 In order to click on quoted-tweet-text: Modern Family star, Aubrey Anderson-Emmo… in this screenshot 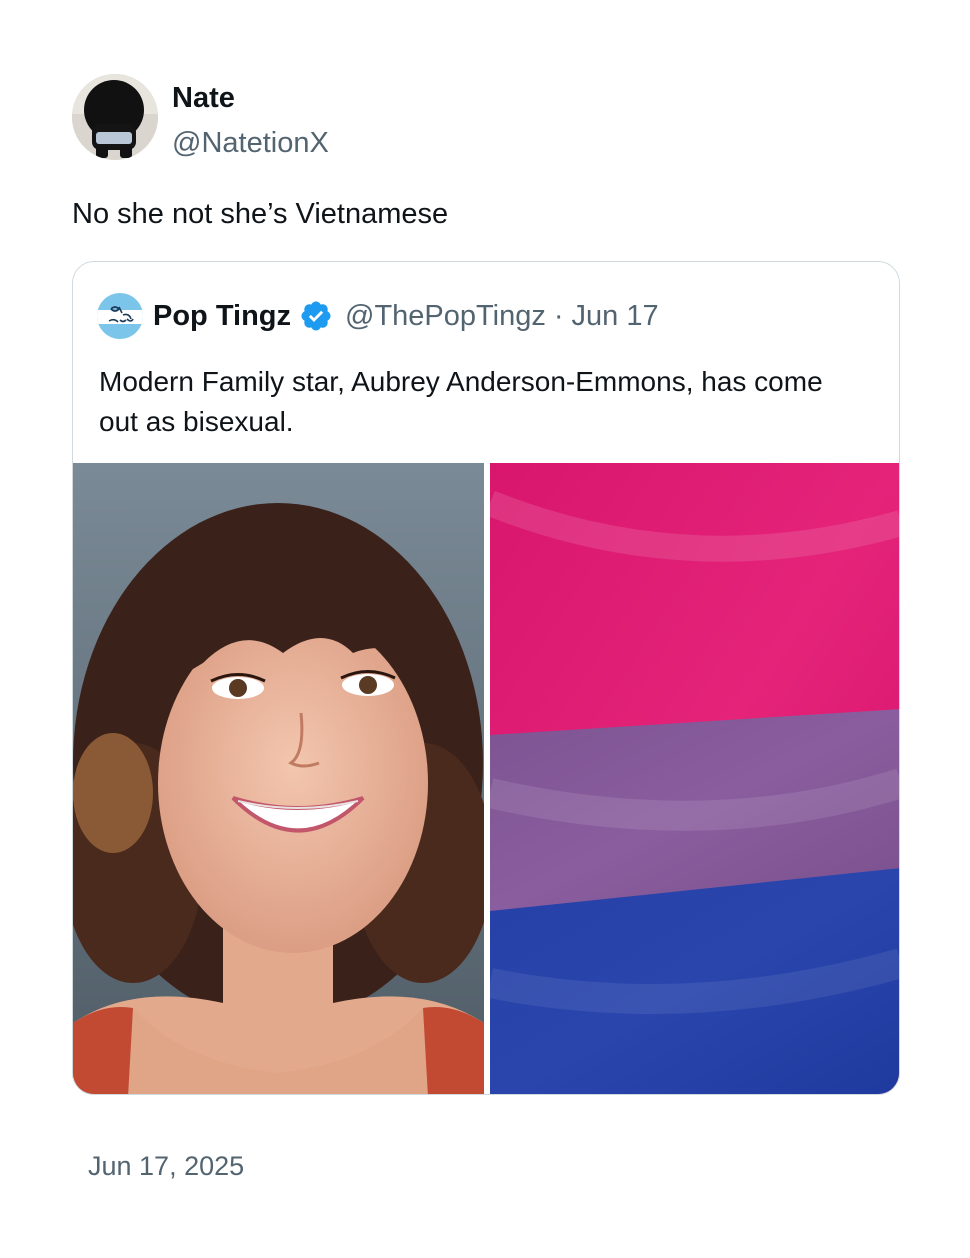, I will do `click(461, 401)`.